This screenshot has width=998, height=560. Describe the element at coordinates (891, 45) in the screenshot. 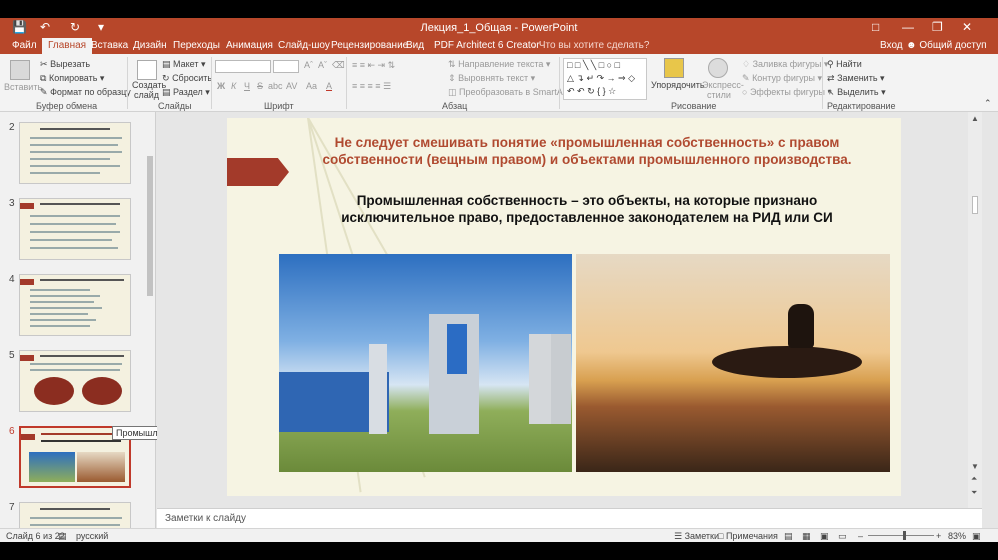

I see `sign-in-link: Вход` at that location.